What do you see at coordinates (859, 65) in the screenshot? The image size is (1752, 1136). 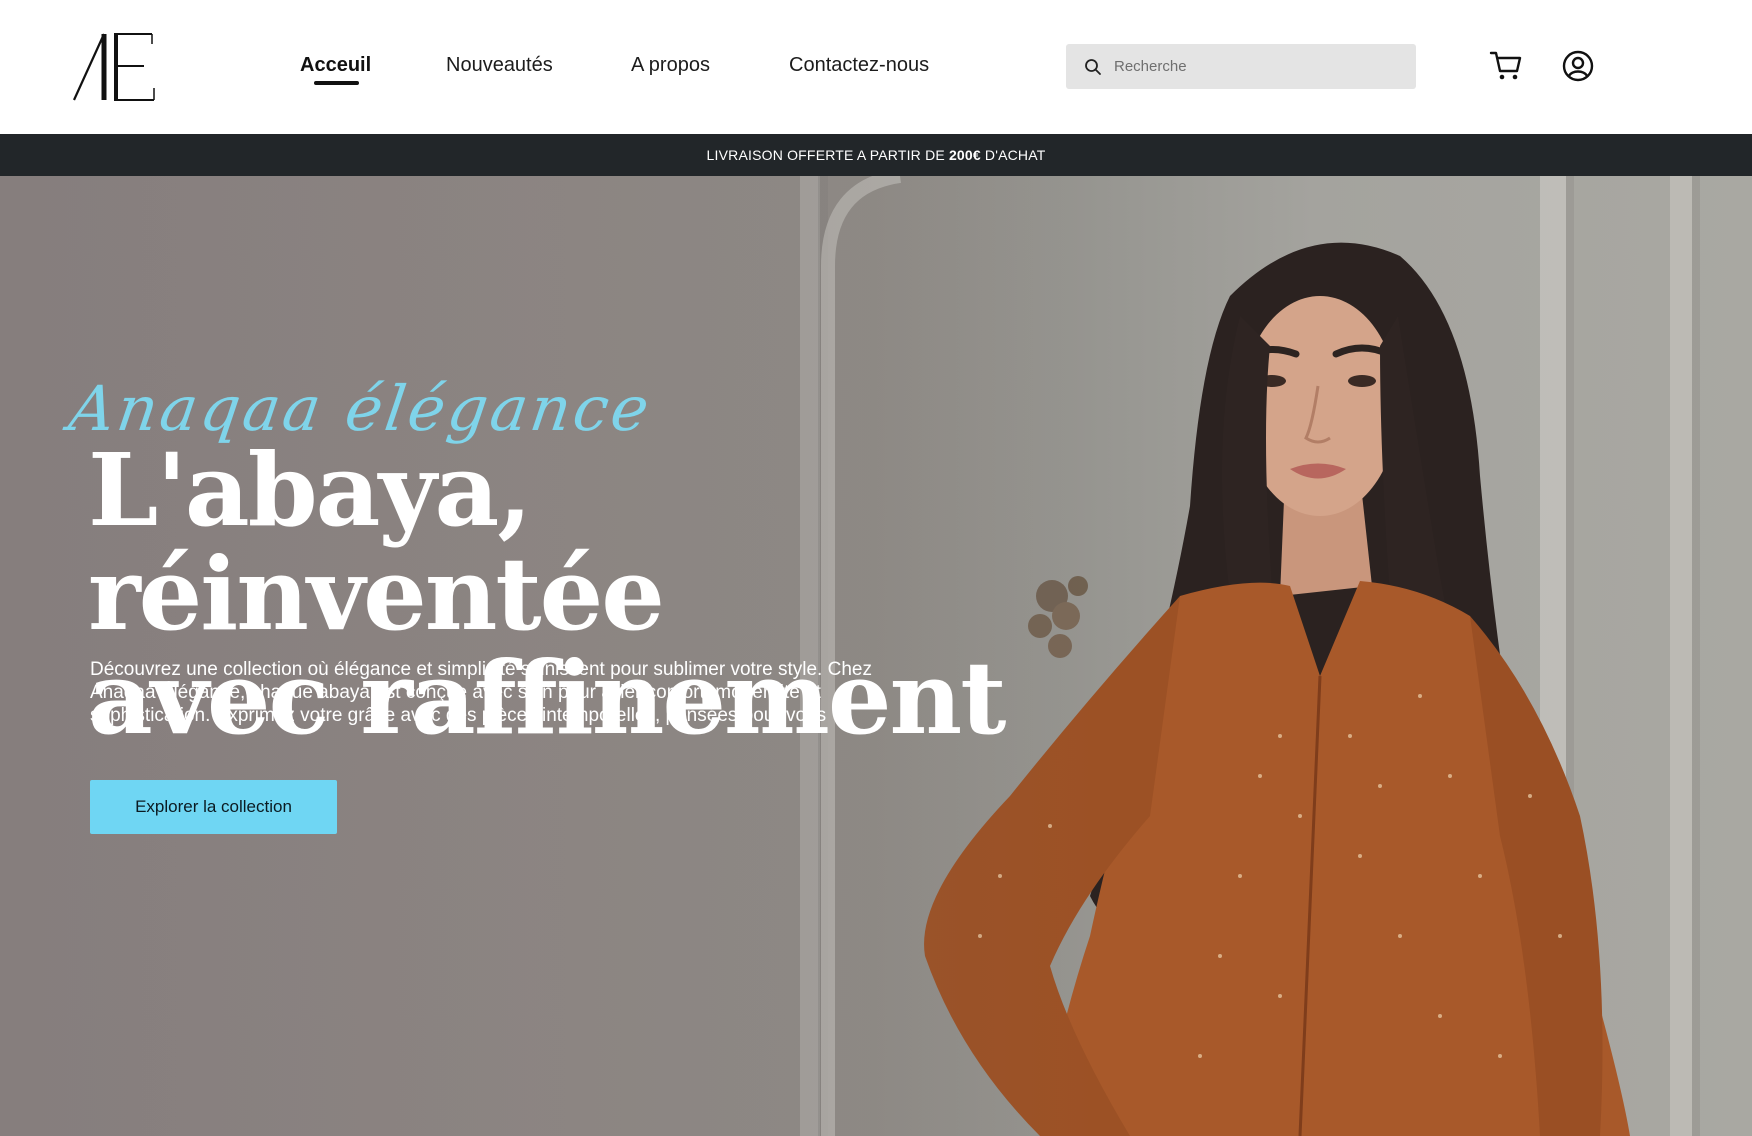 I see `nav-item-contact: Contactez-nous` at bounding box center [859, 65].